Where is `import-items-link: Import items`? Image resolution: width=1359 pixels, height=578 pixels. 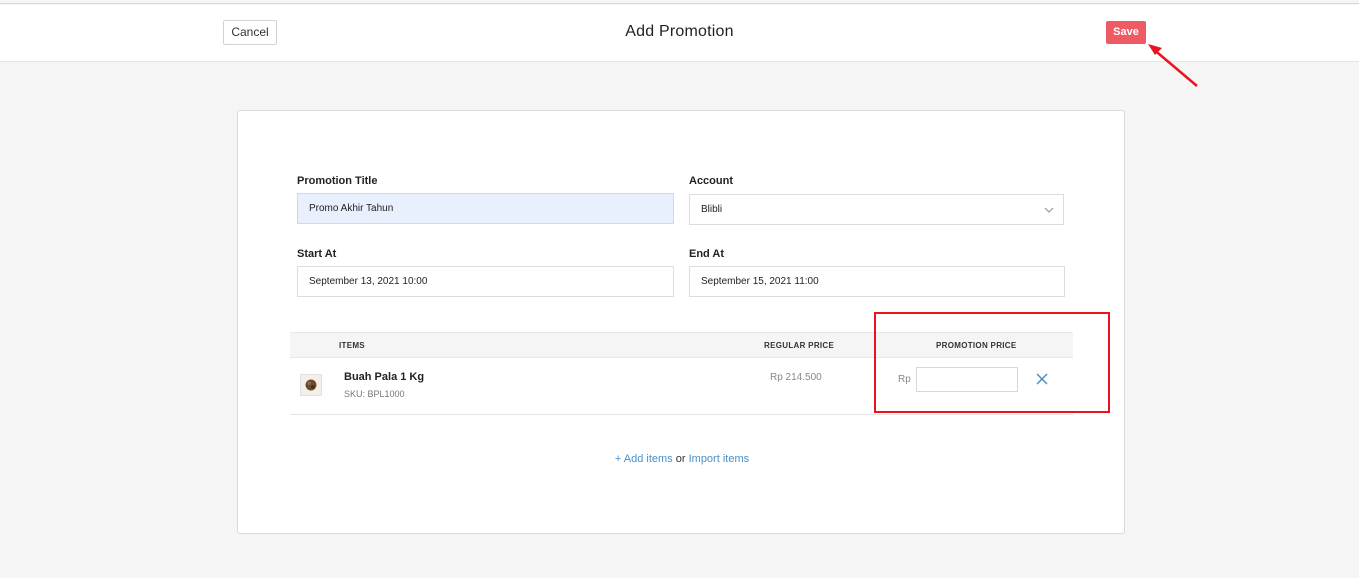 import-items-link: Import items is located at coordinates (719, 459).